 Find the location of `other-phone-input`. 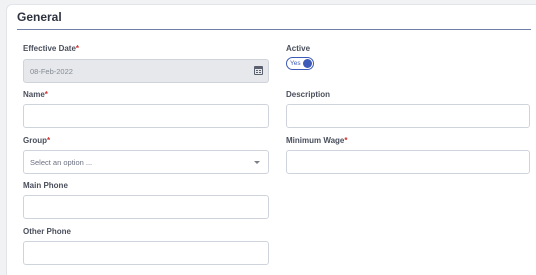

other-phone-input is located at coordinates (146, 253).